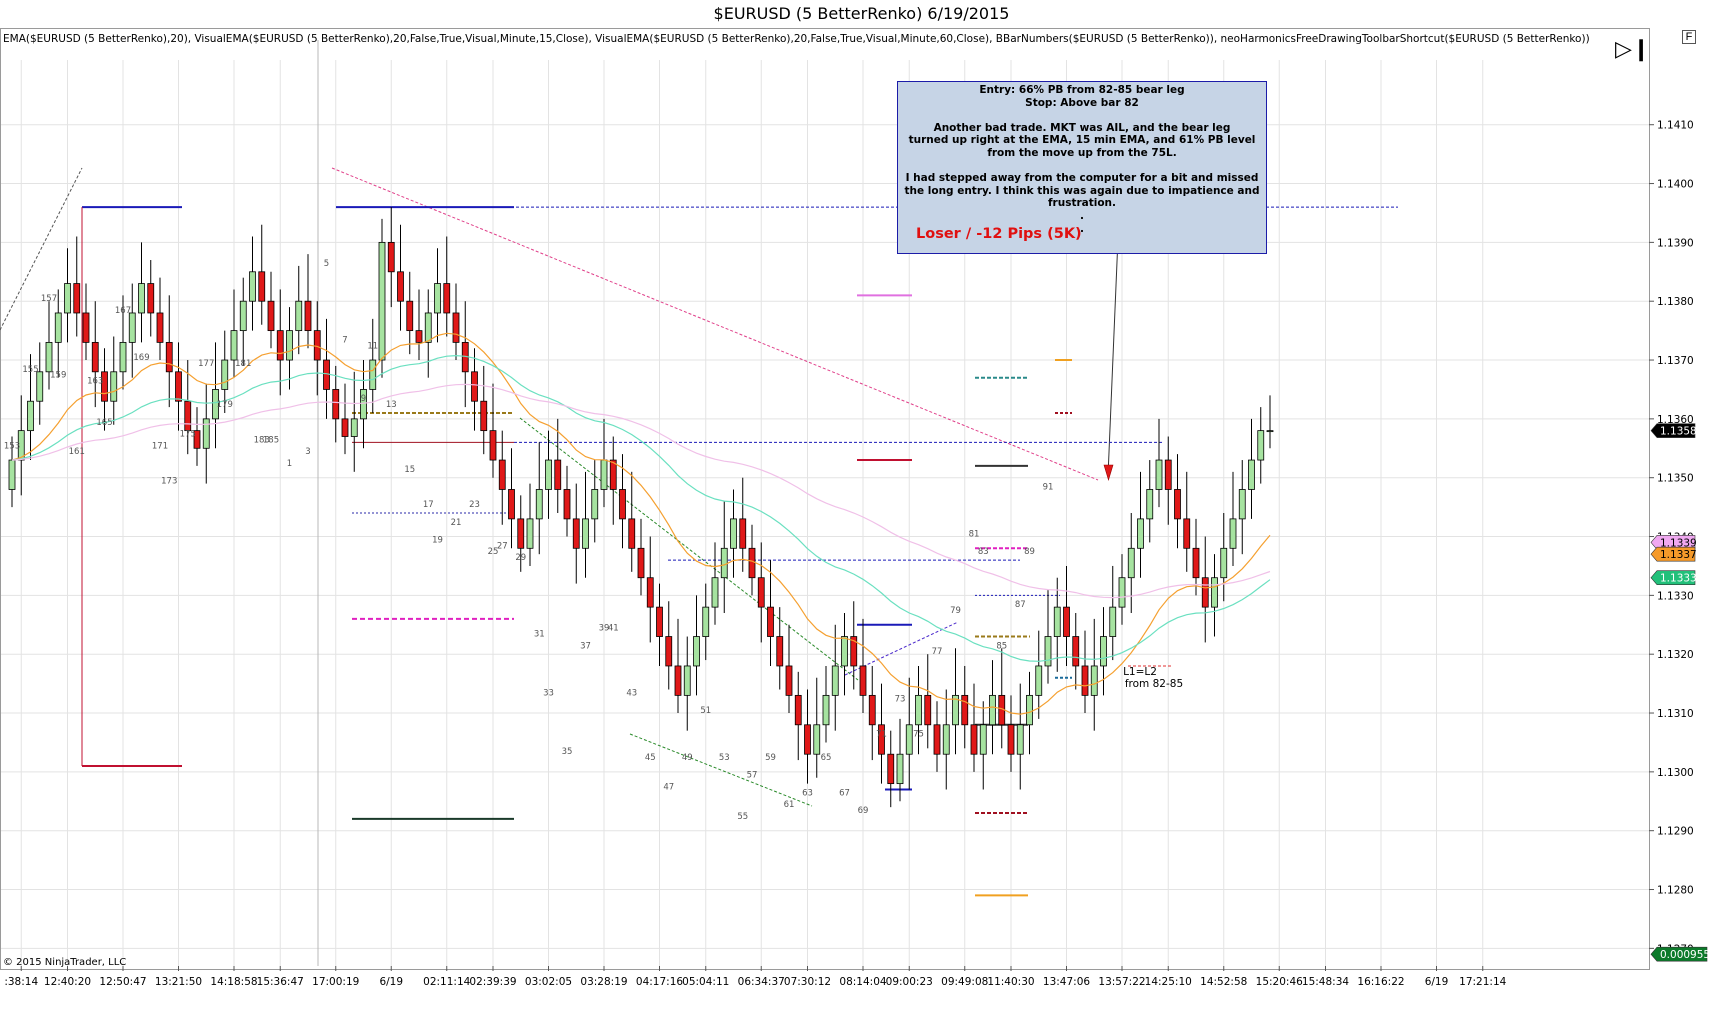 The height and width of the screenshot is (1015, 1723). Describe the element at coordinates (1675, 832) in the screenshot. I see `y-tick-label: 1.1290` at that location.